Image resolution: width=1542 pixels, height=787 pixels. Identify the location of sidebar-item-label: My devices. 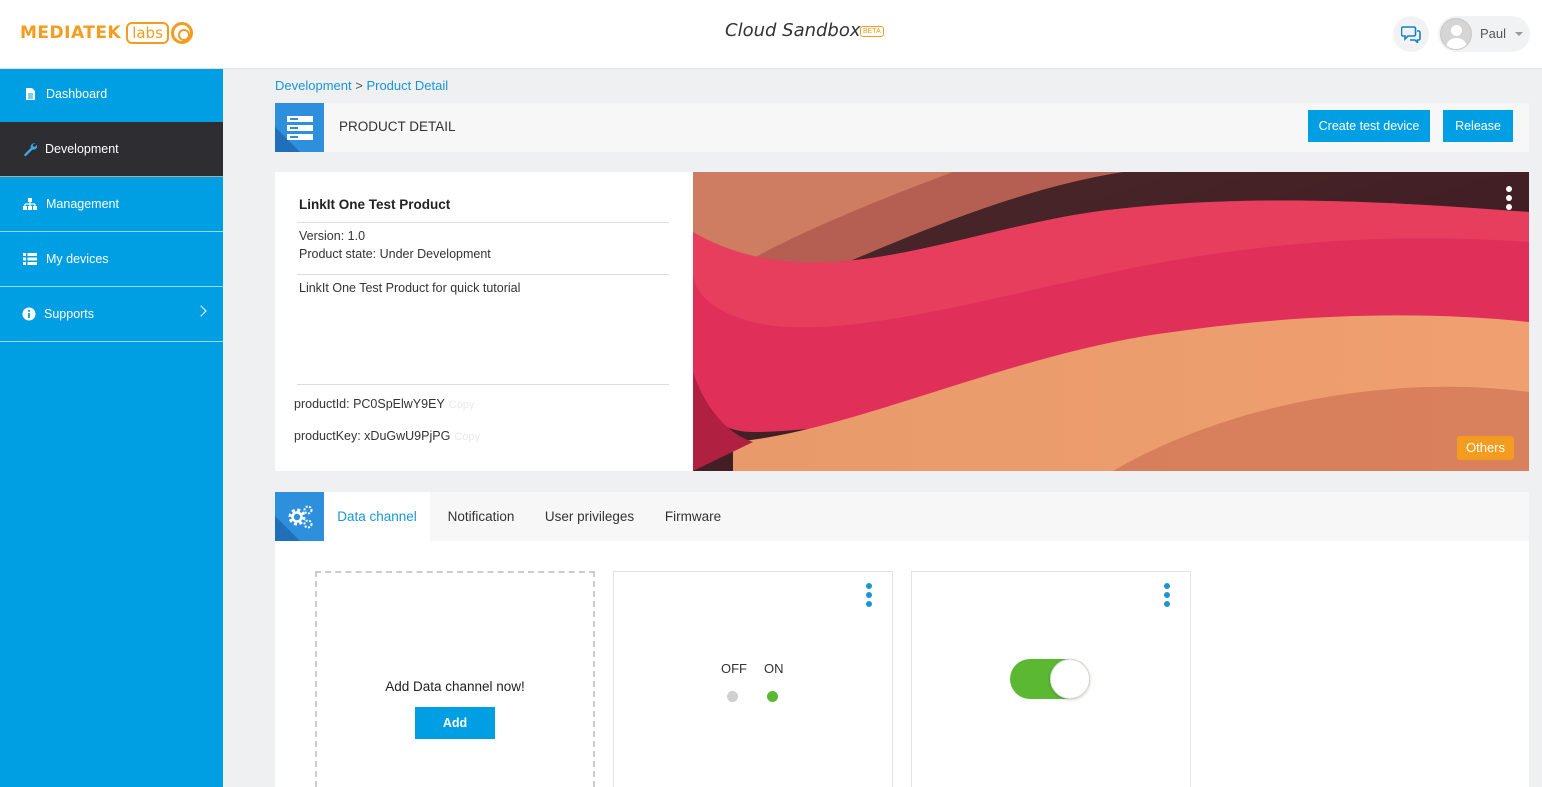
(77, 259).